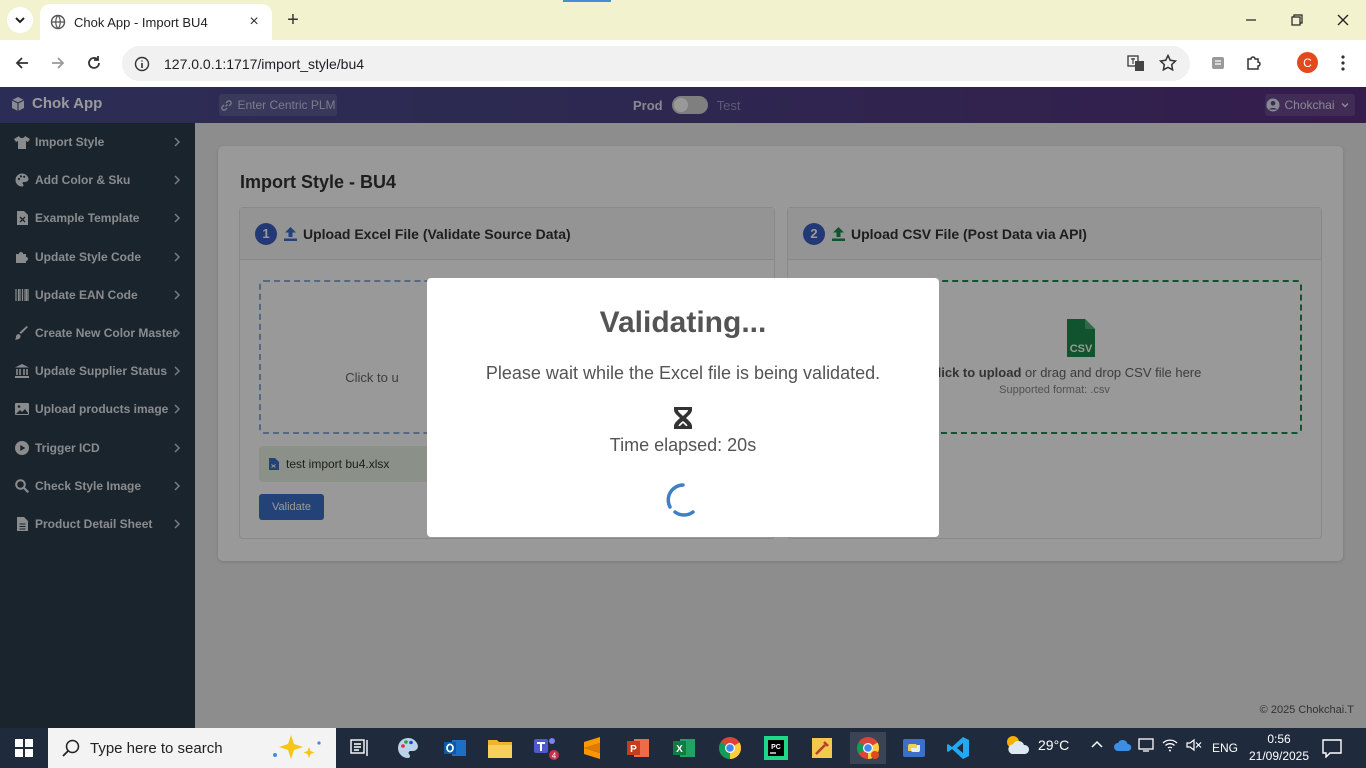 The width and height of the screenshot is (1366, 768). What do you see at coordinates (156, 748) in the screenshot?
I see `search-placeholder: Type here to search` at bounding box center [156, 748].